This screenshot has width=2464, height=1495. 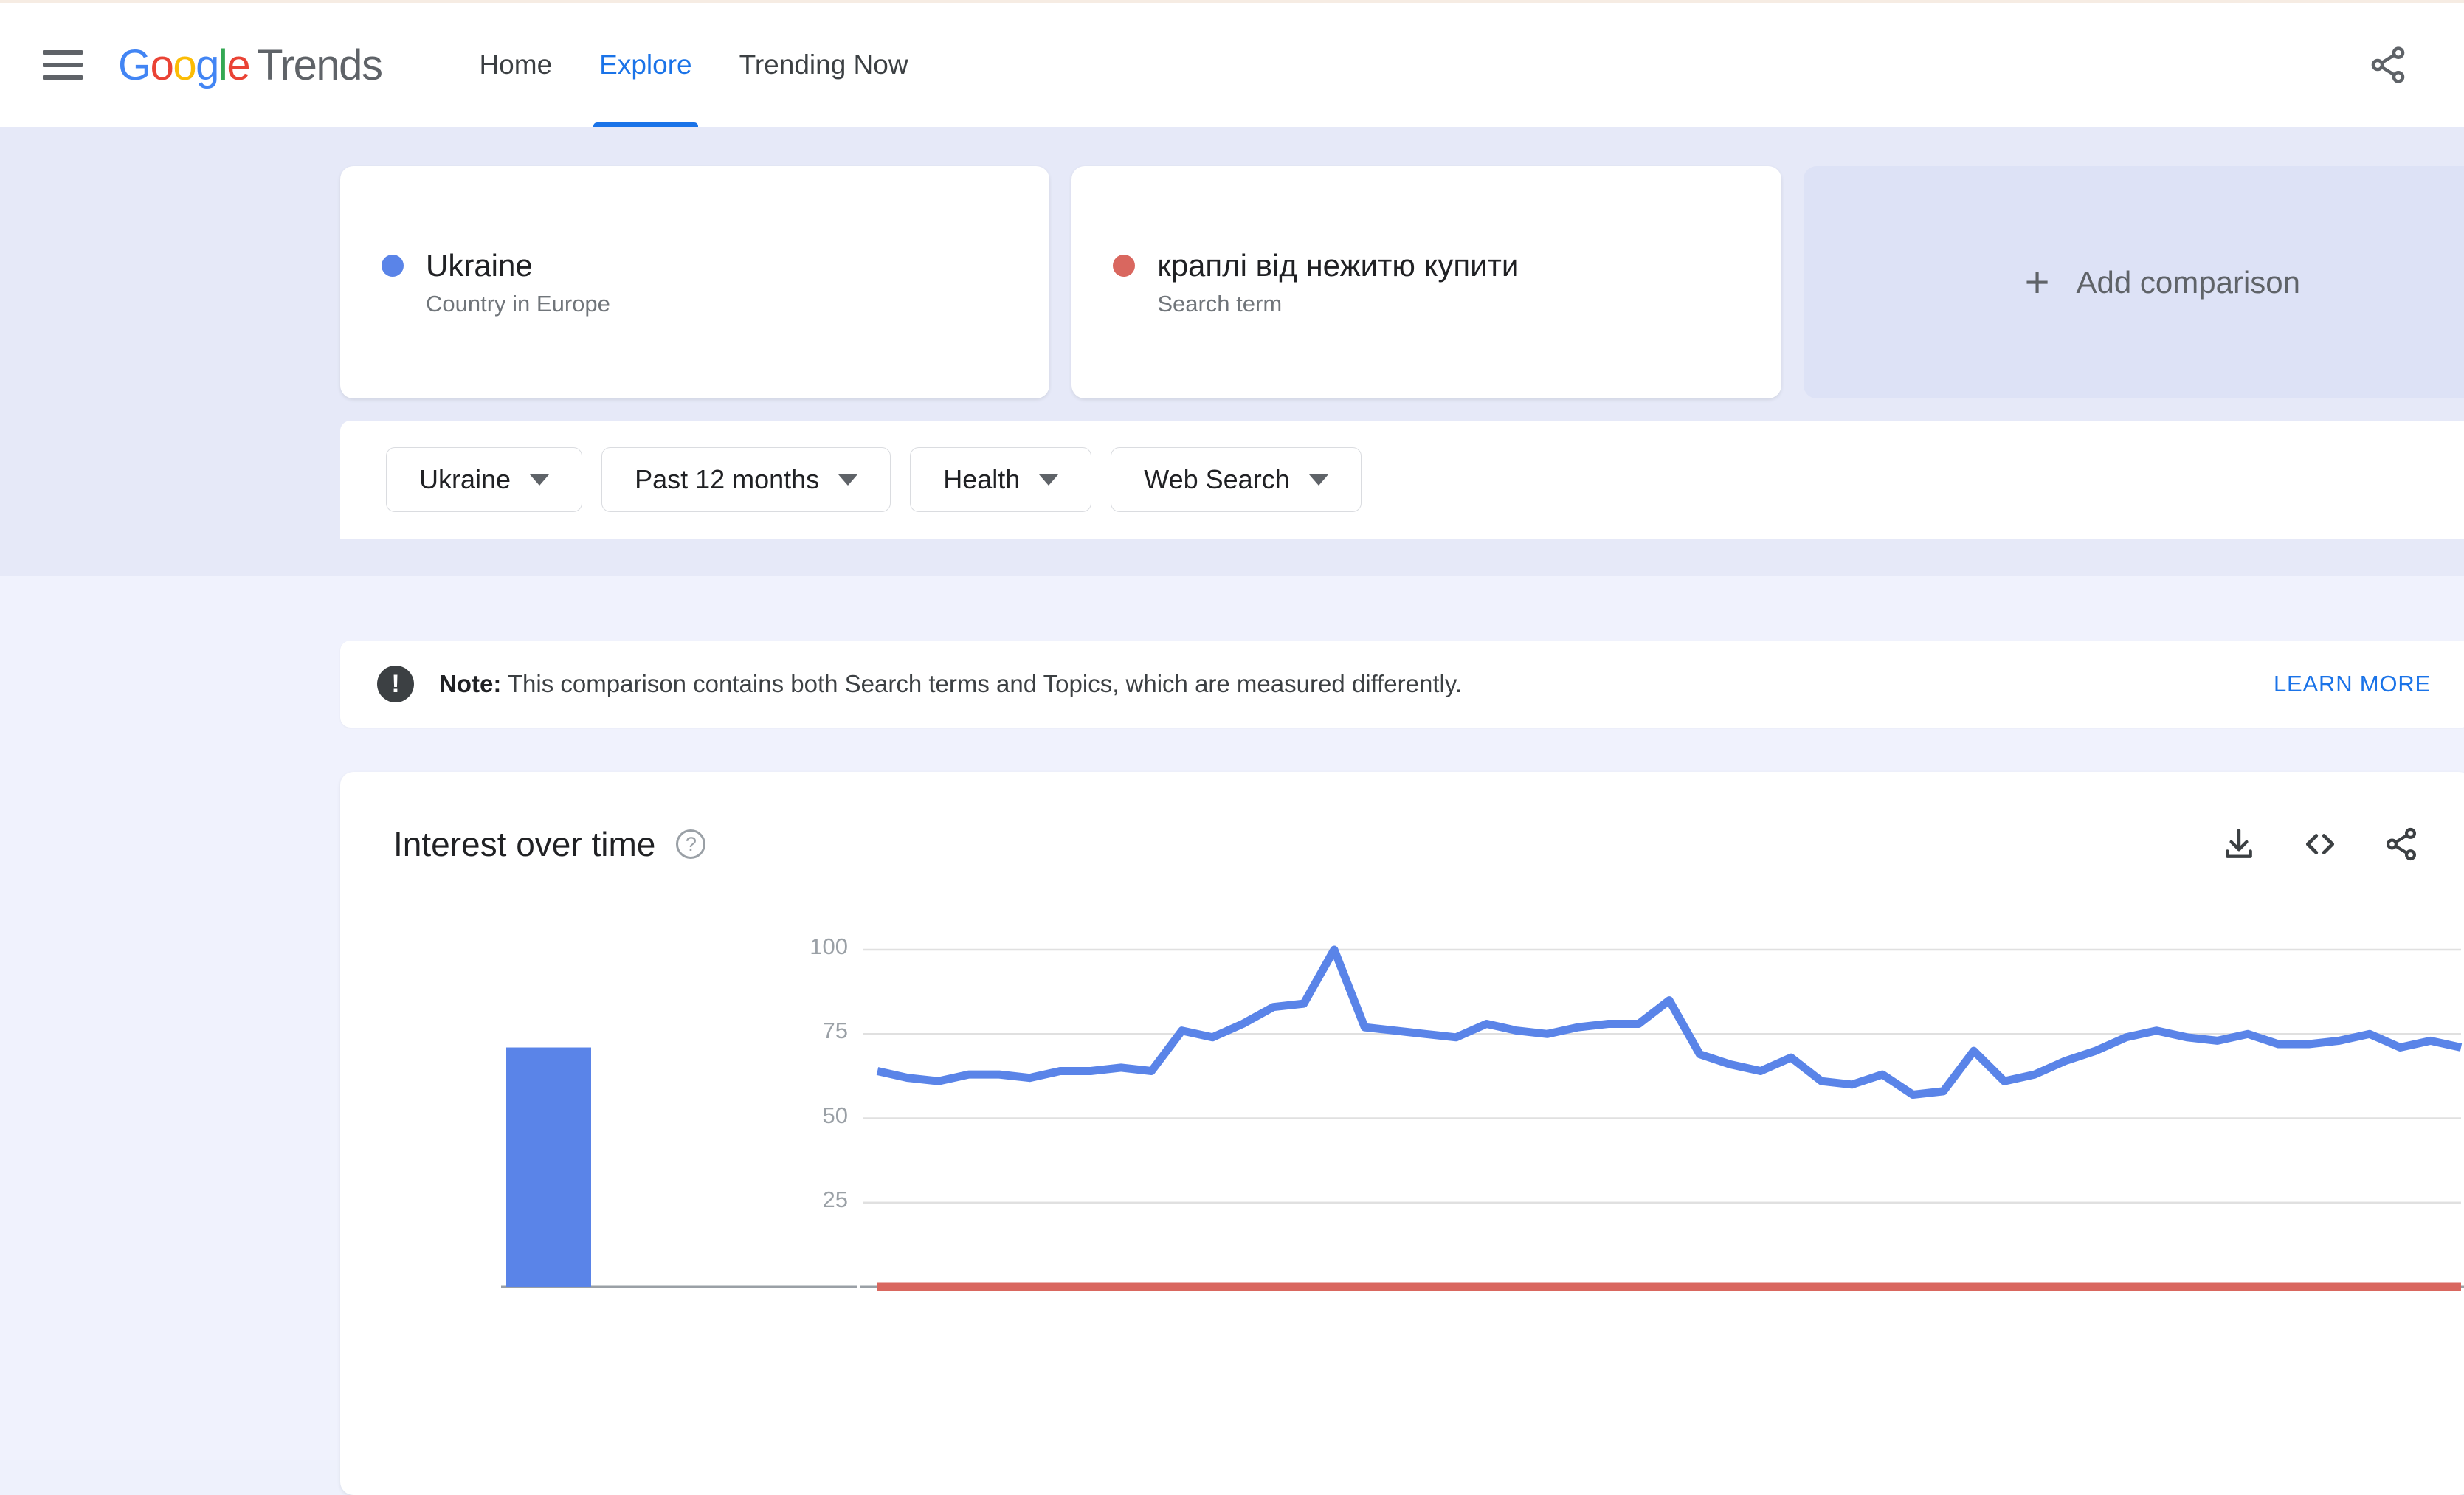 I want to click on add-comparison-label: Add comparison, so click(x=2188, y=282).